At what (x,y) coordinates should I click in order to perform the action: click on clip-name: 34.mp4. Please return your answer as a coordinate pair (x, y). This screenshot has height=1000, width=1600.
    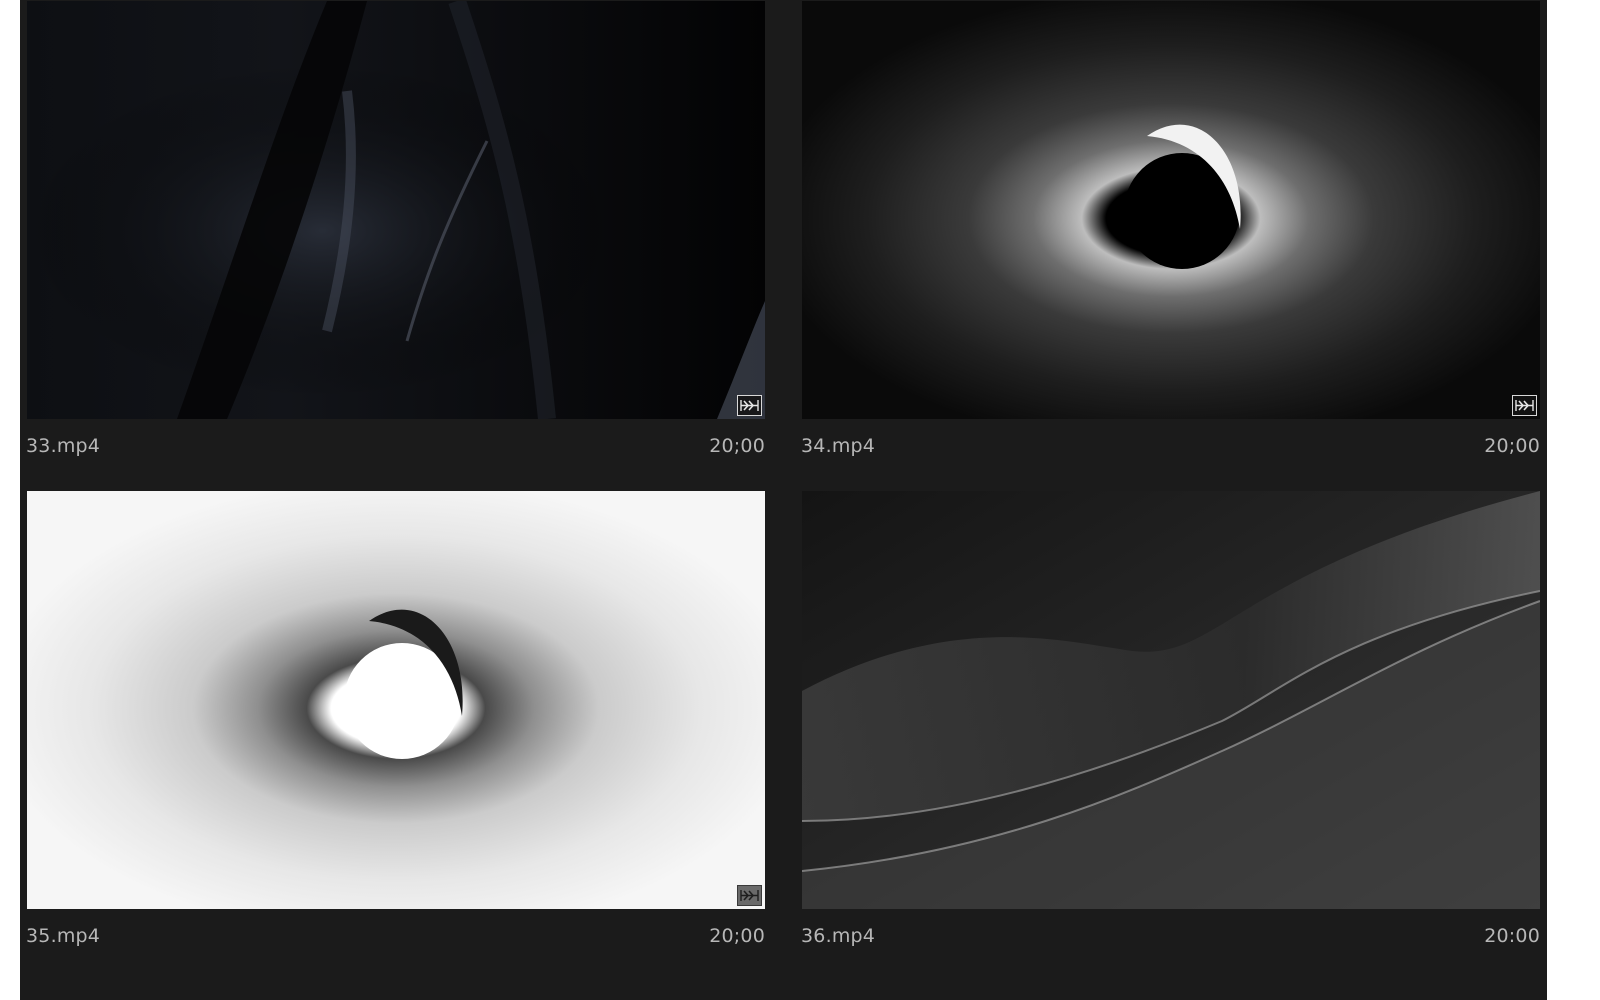
    Looking at the image, I should click on (838, 446).